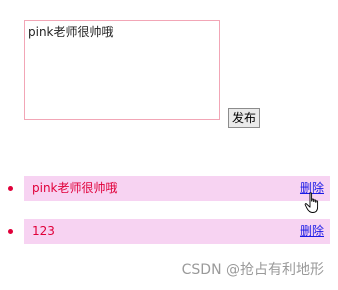  What do you see at coordinates (311, 202) in the screenshot?
I see `hand-cursor-icon` at bounding box center [311, 202].